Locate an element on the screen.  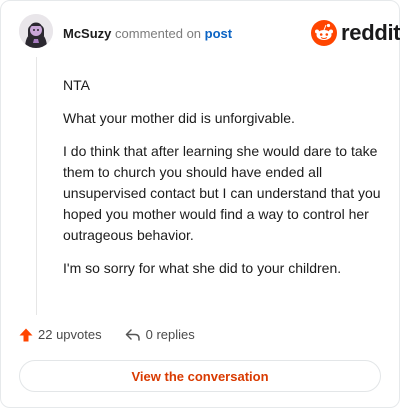
comment-actions: 22 upvotes 0 replies is located at coordinates (107, 334).